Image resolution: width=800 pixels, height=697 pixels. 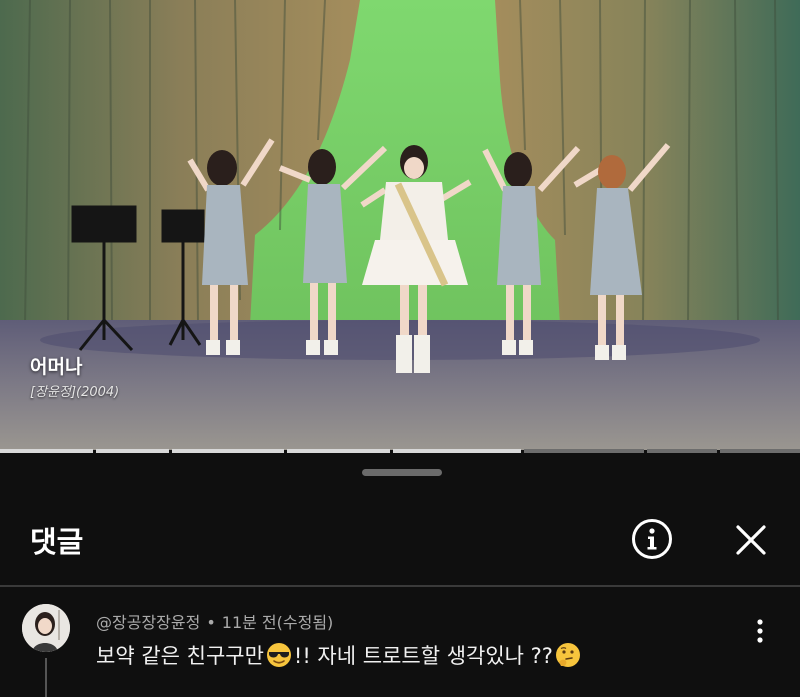 I want to click on comment-text-part: 보약 같은 친구구만, so click(x=180, y=656).